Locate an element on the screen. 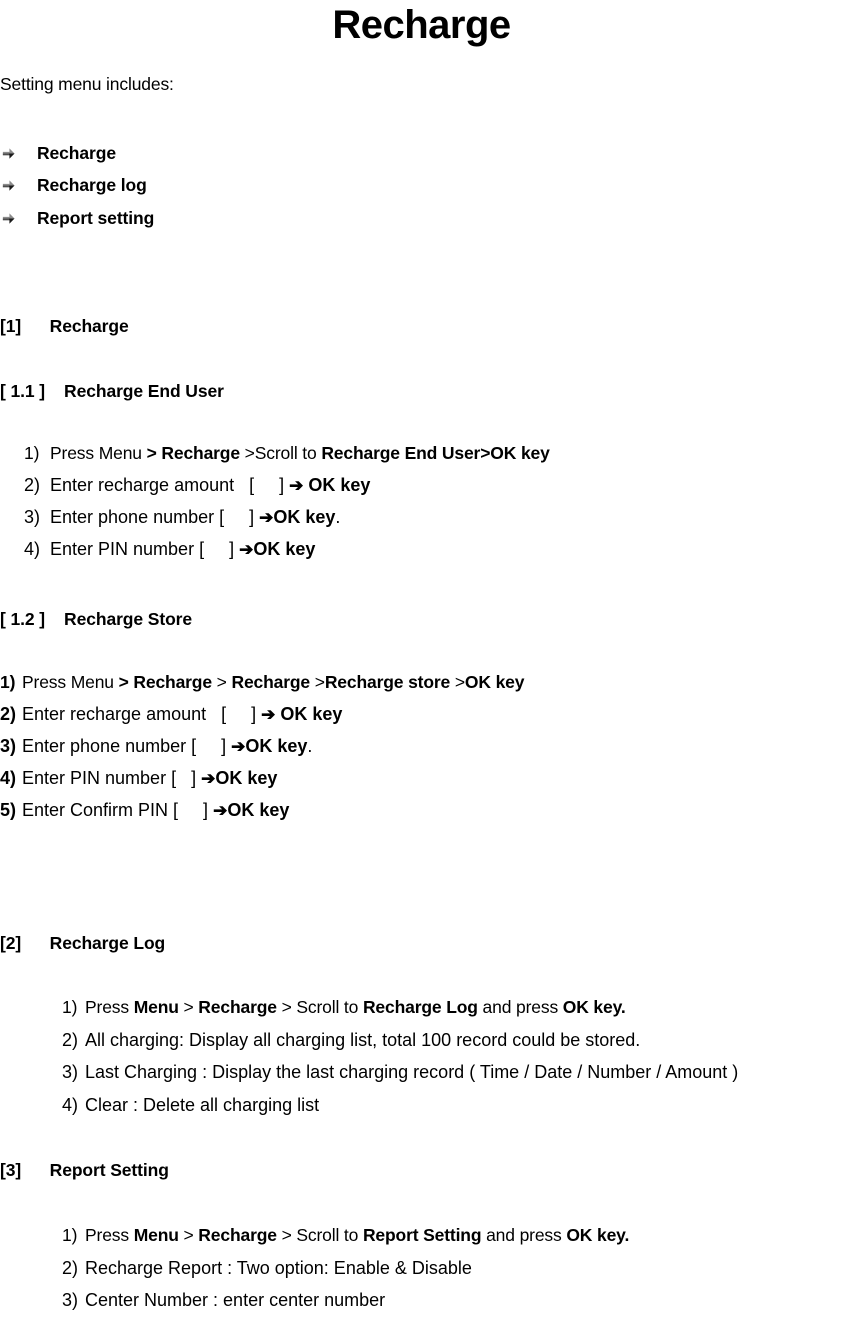  step-text-plain: Clear : Delete all charging list is located at coordinates (202, 1104).